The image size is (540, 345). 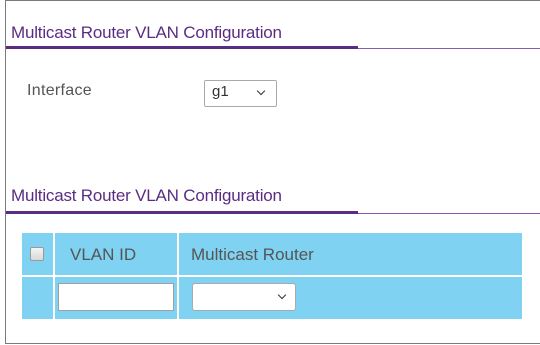 What do you see at coordinates (146, 195) in the screenshot?
I see `section-title-table: Multicast Router VLAN Configuration` at bounding box center [146, 195].